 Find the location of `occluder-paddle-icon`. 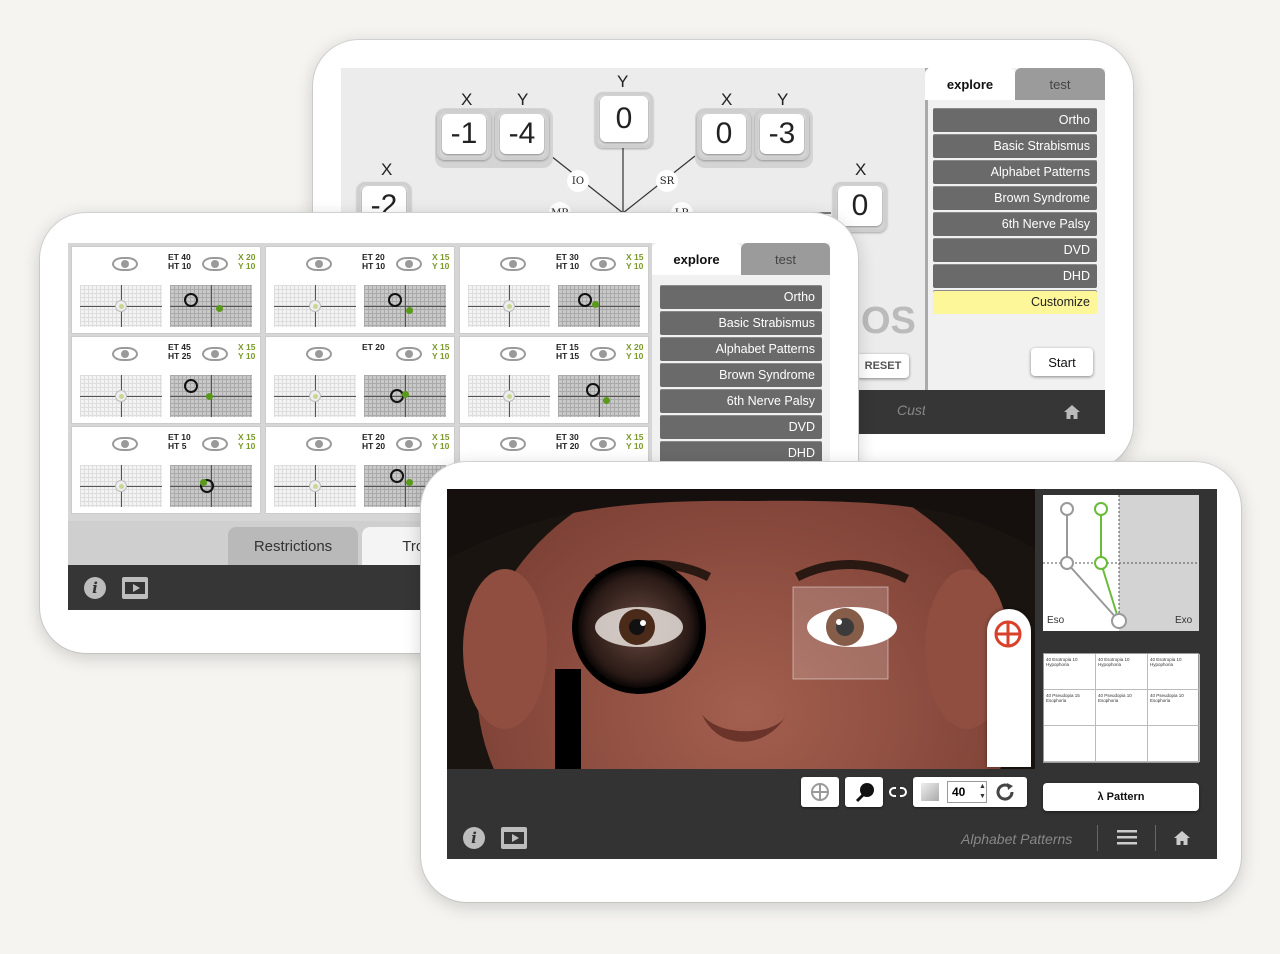

occluder-paddle-icon is located at coordinates (864, 793).